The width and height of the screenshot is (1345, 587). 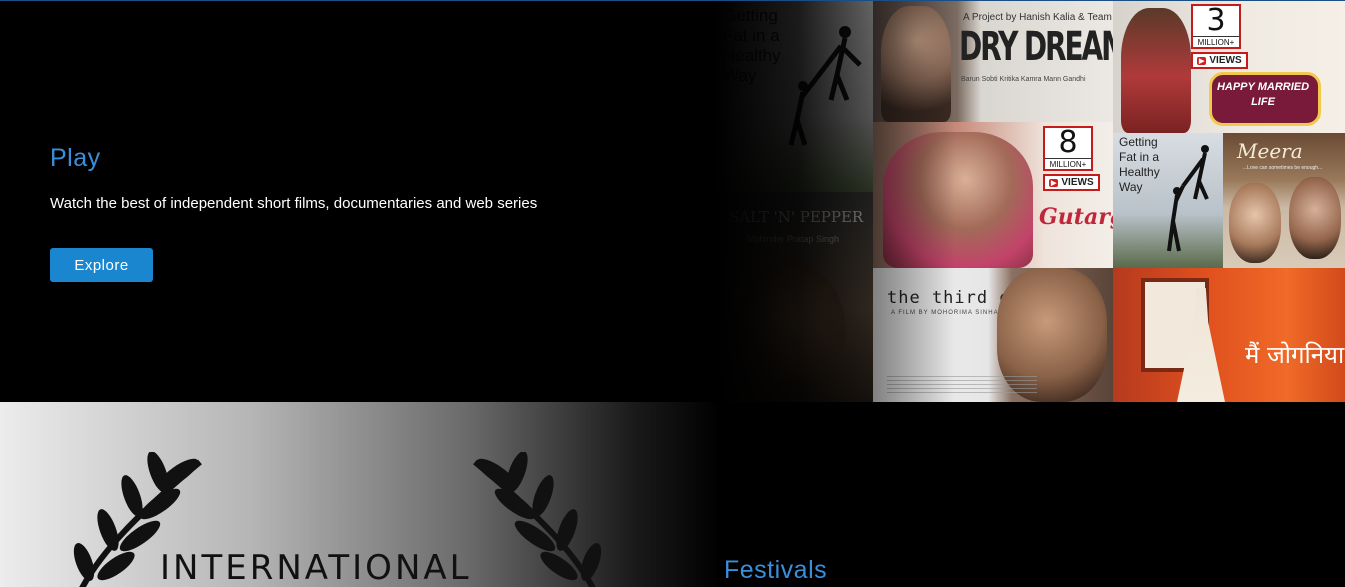 What do you see at coordinates (945, 313) in the screenshot?
I see `poster-the-third-eye-credit: A FILM BY MOHORIMA SINHA` at bounding box center [945, 313].